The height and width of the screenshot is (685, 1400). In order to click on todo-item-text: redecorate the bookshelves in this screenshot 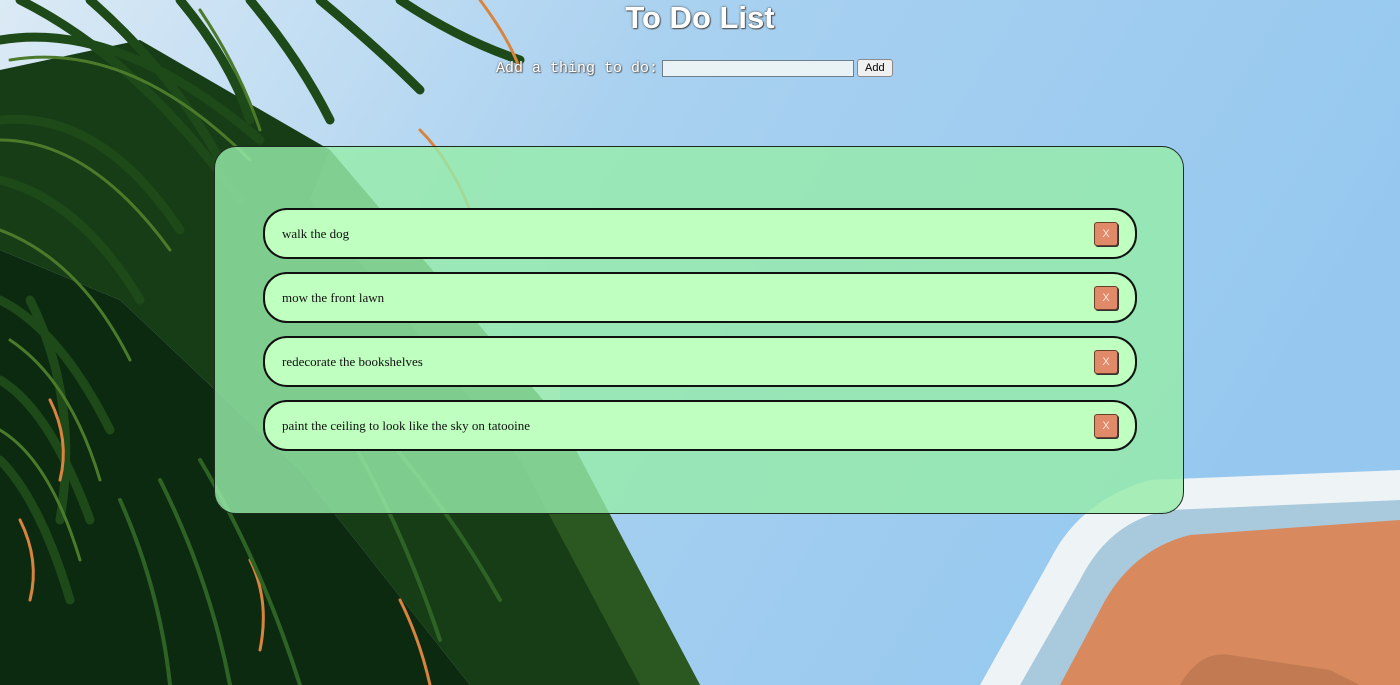, I will do `click(352, 361)`.